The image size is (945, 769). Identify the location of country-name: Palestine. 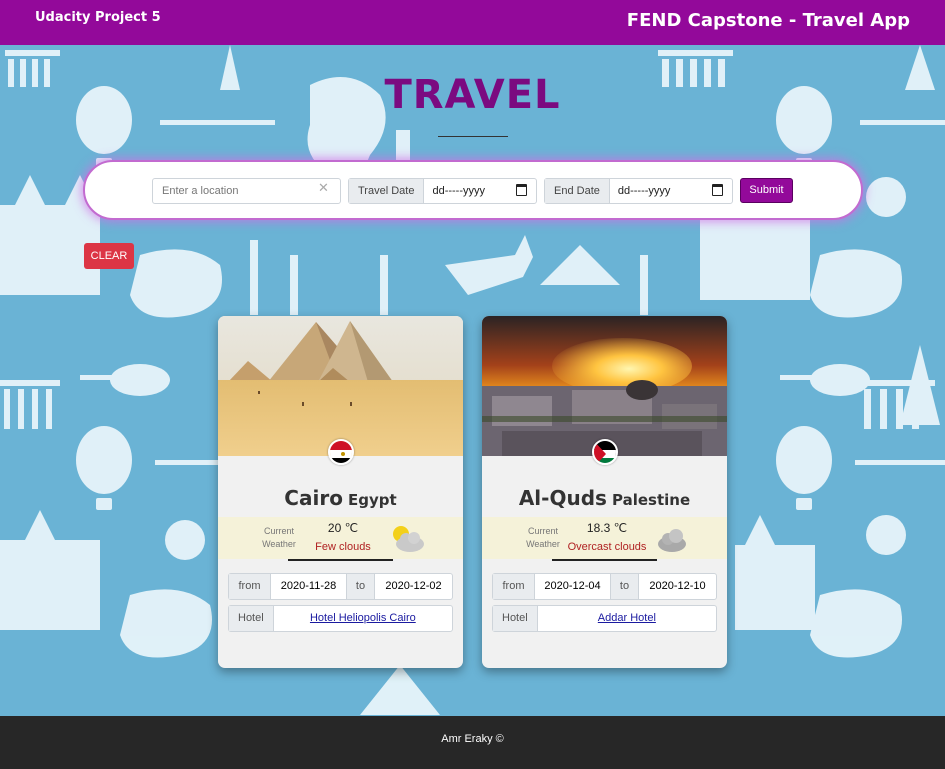
(651, 500).